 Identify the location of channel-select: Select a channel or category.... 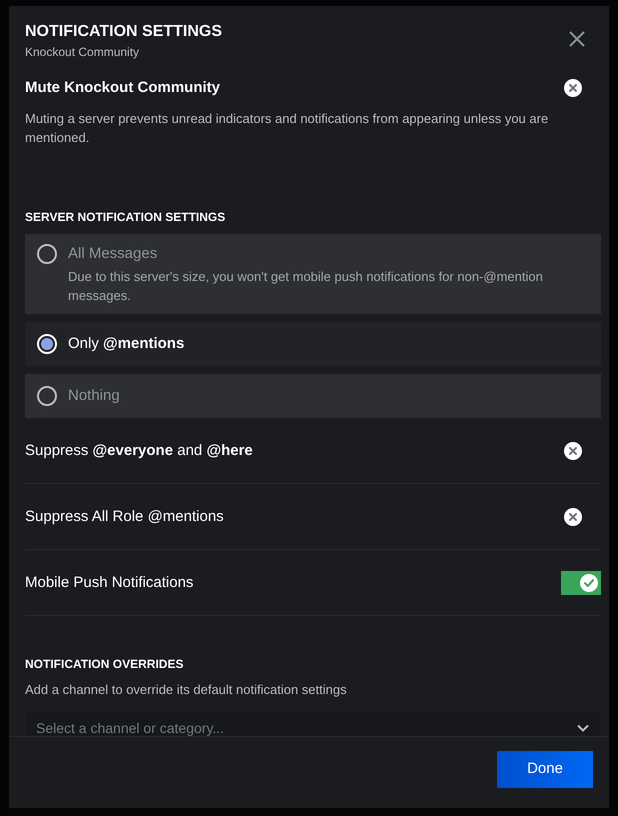
(313, 723).